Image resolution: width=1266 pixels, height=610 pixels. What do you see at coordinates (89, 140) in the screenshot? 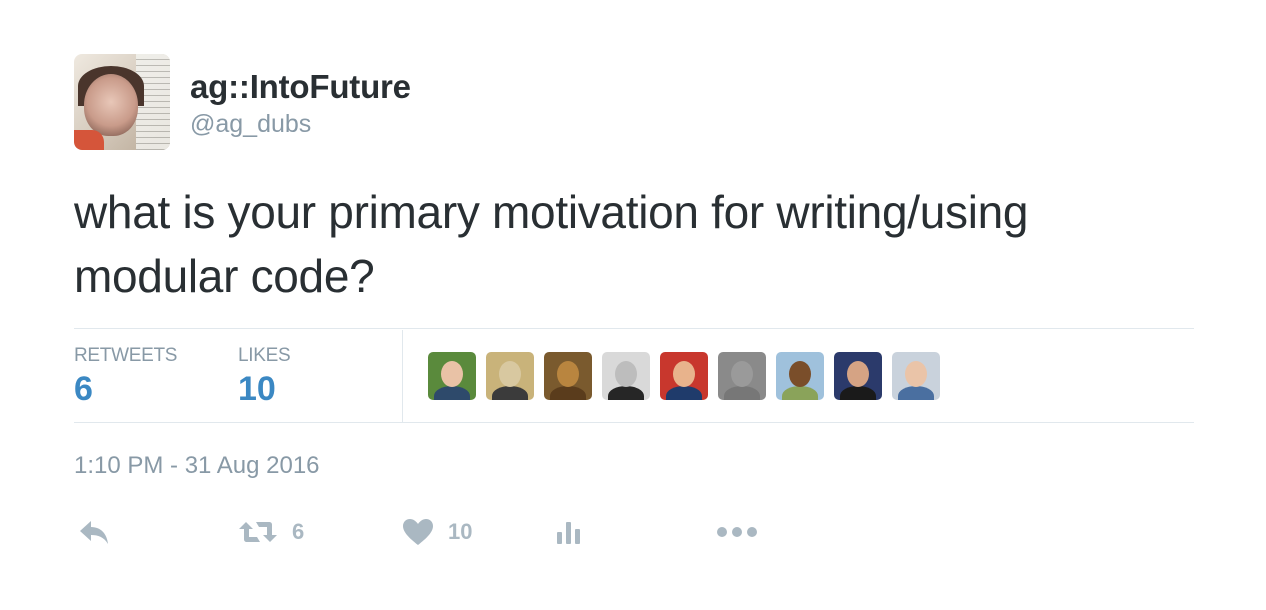
I see `avatar-hand` at bounding box center [89, 140].